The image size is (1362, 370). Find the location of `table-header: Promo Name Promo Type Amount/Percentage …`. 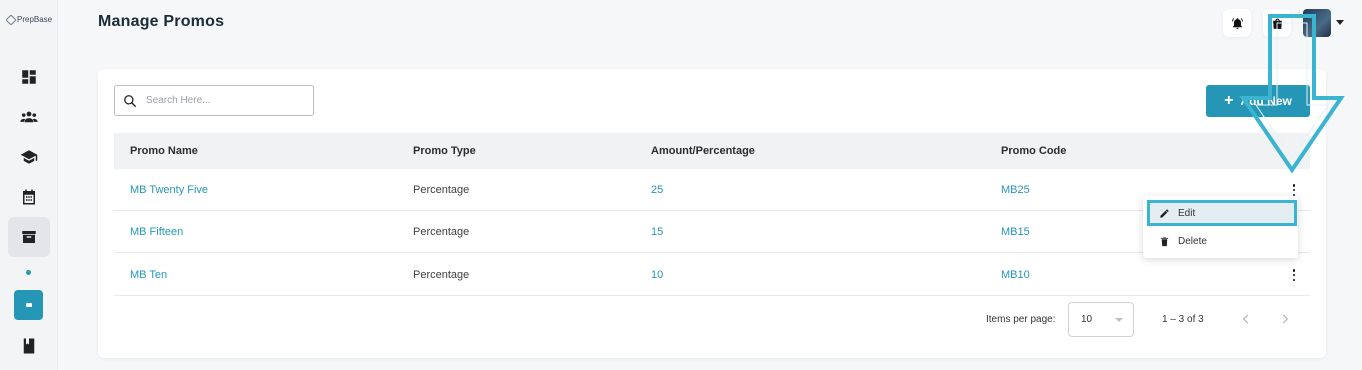

table-header: Promo Name Promo Type Amount/Percentage … is located at coordinates (712, 151).